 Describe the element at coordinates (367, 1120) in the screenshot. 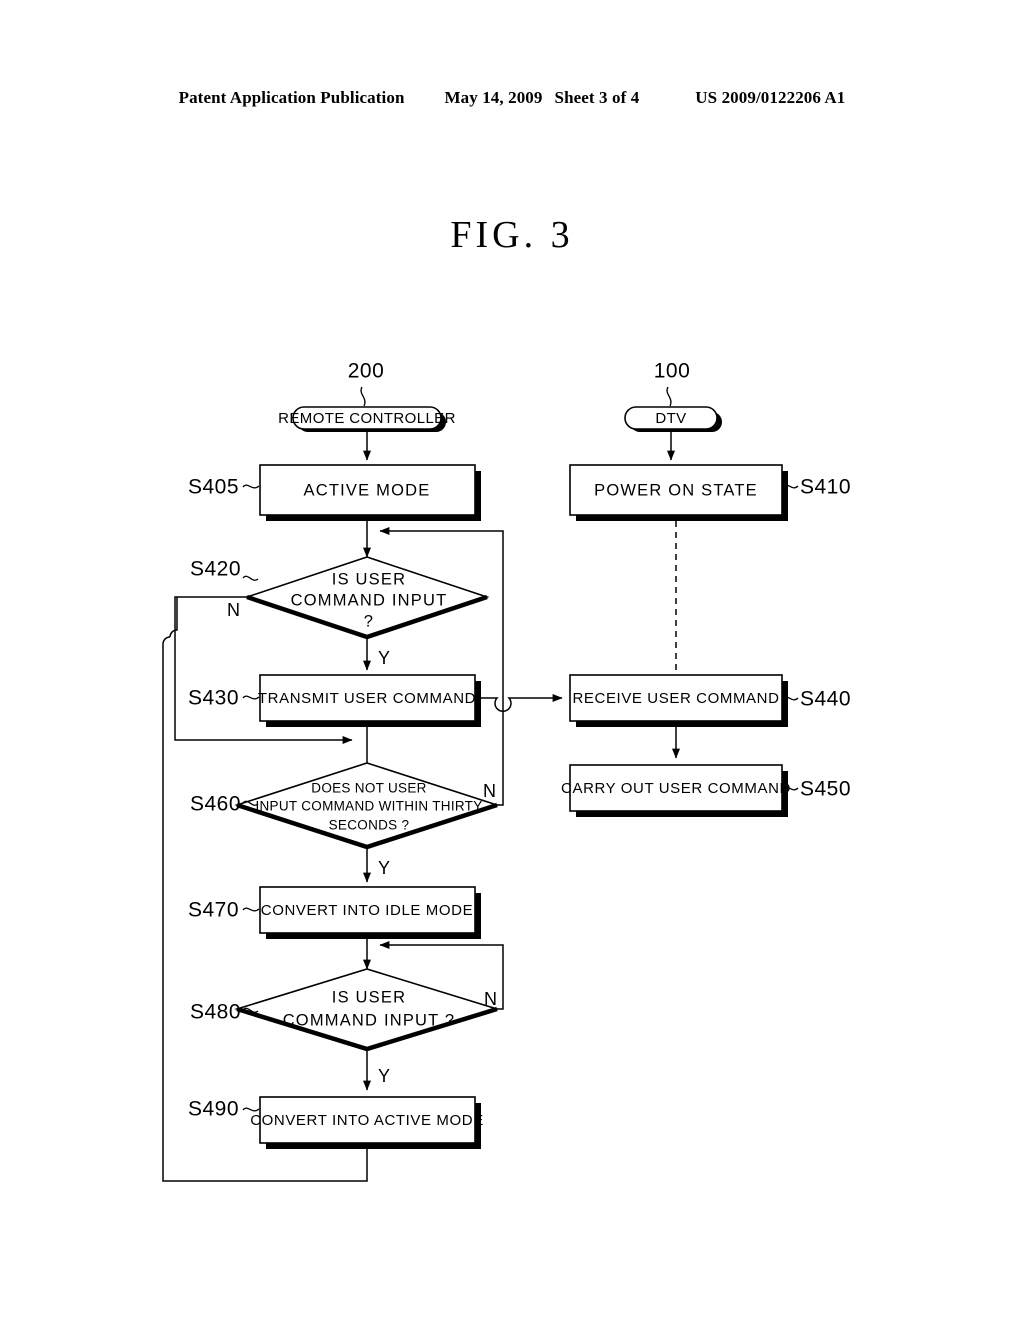

I see `s490-label: CONVERT INTO ACTIVE MODE` at that location.